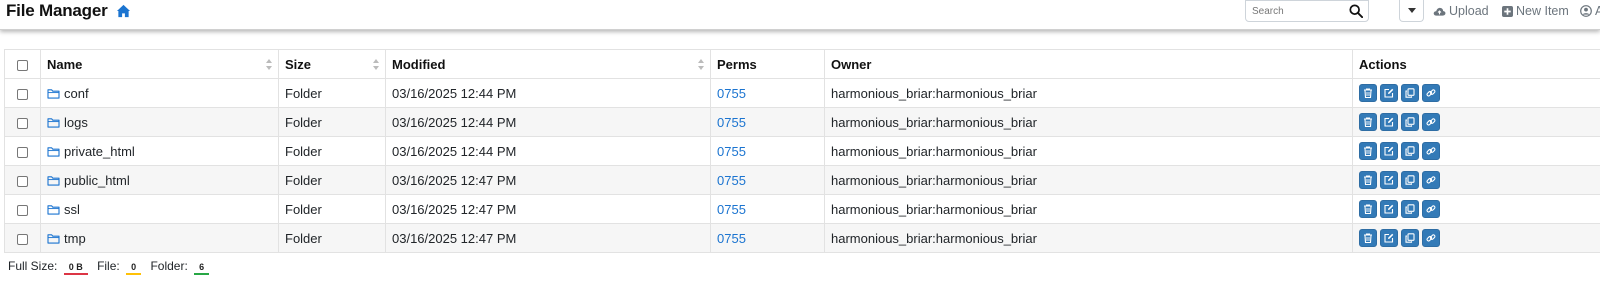  Describe the element at coordinates (76, 122) in the screenshot. I see `file-name: logs` at that location.